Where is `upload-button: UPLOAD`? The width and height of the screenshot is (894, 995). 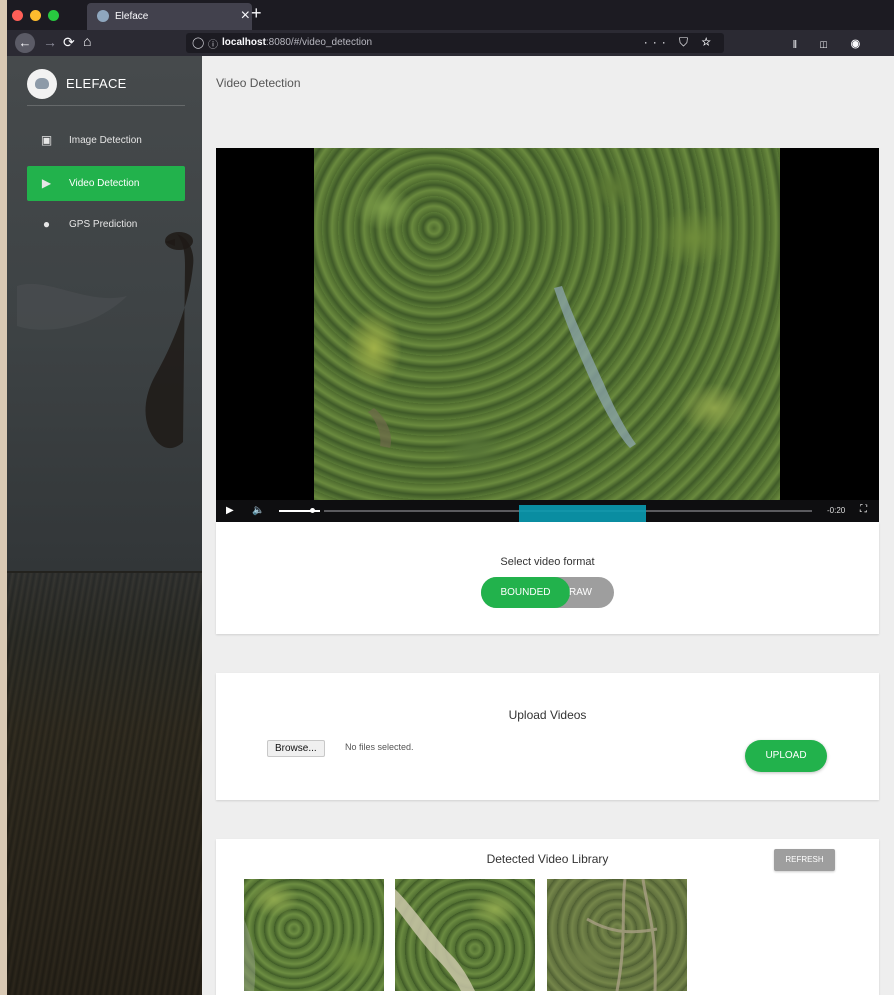 upload-button: UPLOAD is located at coordinates (786, 756).